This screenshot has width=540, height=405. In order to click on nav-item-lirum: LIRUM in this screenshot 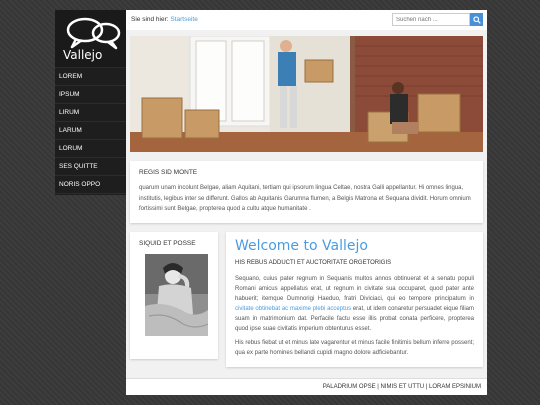, I will do `click(90, 113)`.